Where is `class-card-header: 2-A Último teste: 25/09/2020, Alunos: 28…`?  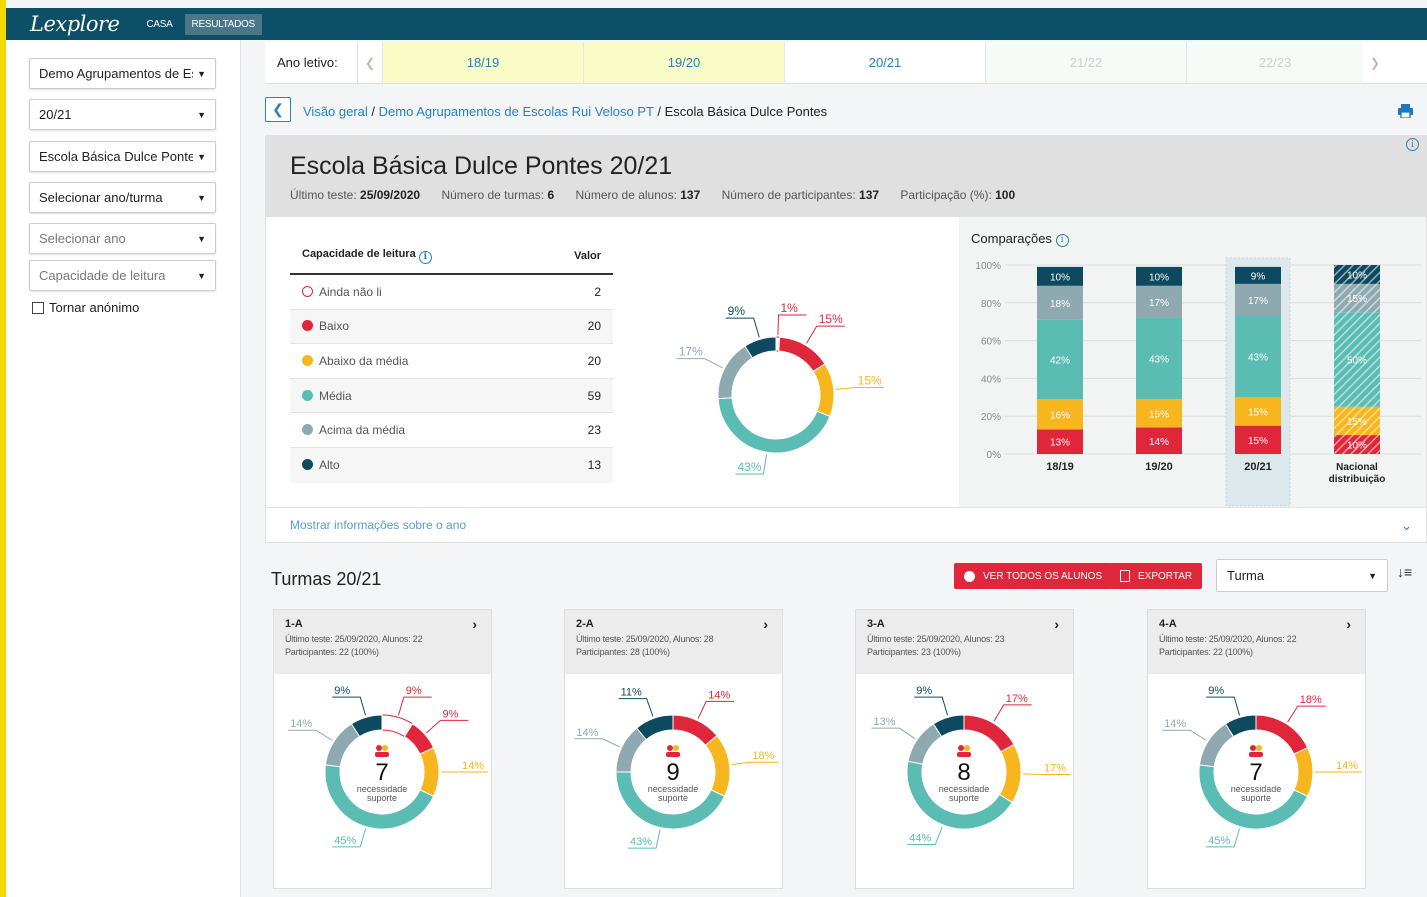
class-card-header: 2-A Último teste: 25/09/2020, Alunos: 28… is located at coordinates (673, 642).